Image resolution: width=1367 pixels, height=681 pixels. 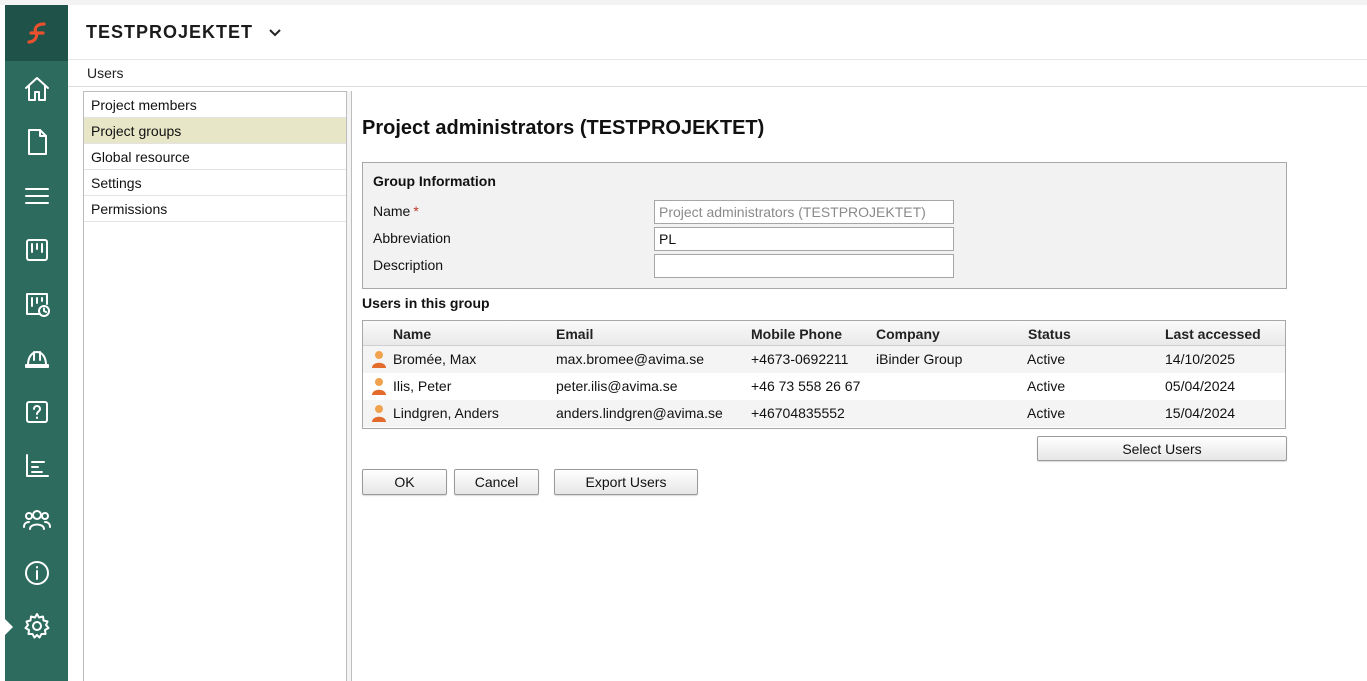 What do you see at coordinates (804, 212) in the screenshot?
I see `name-field` at bounding box center [804, 212].